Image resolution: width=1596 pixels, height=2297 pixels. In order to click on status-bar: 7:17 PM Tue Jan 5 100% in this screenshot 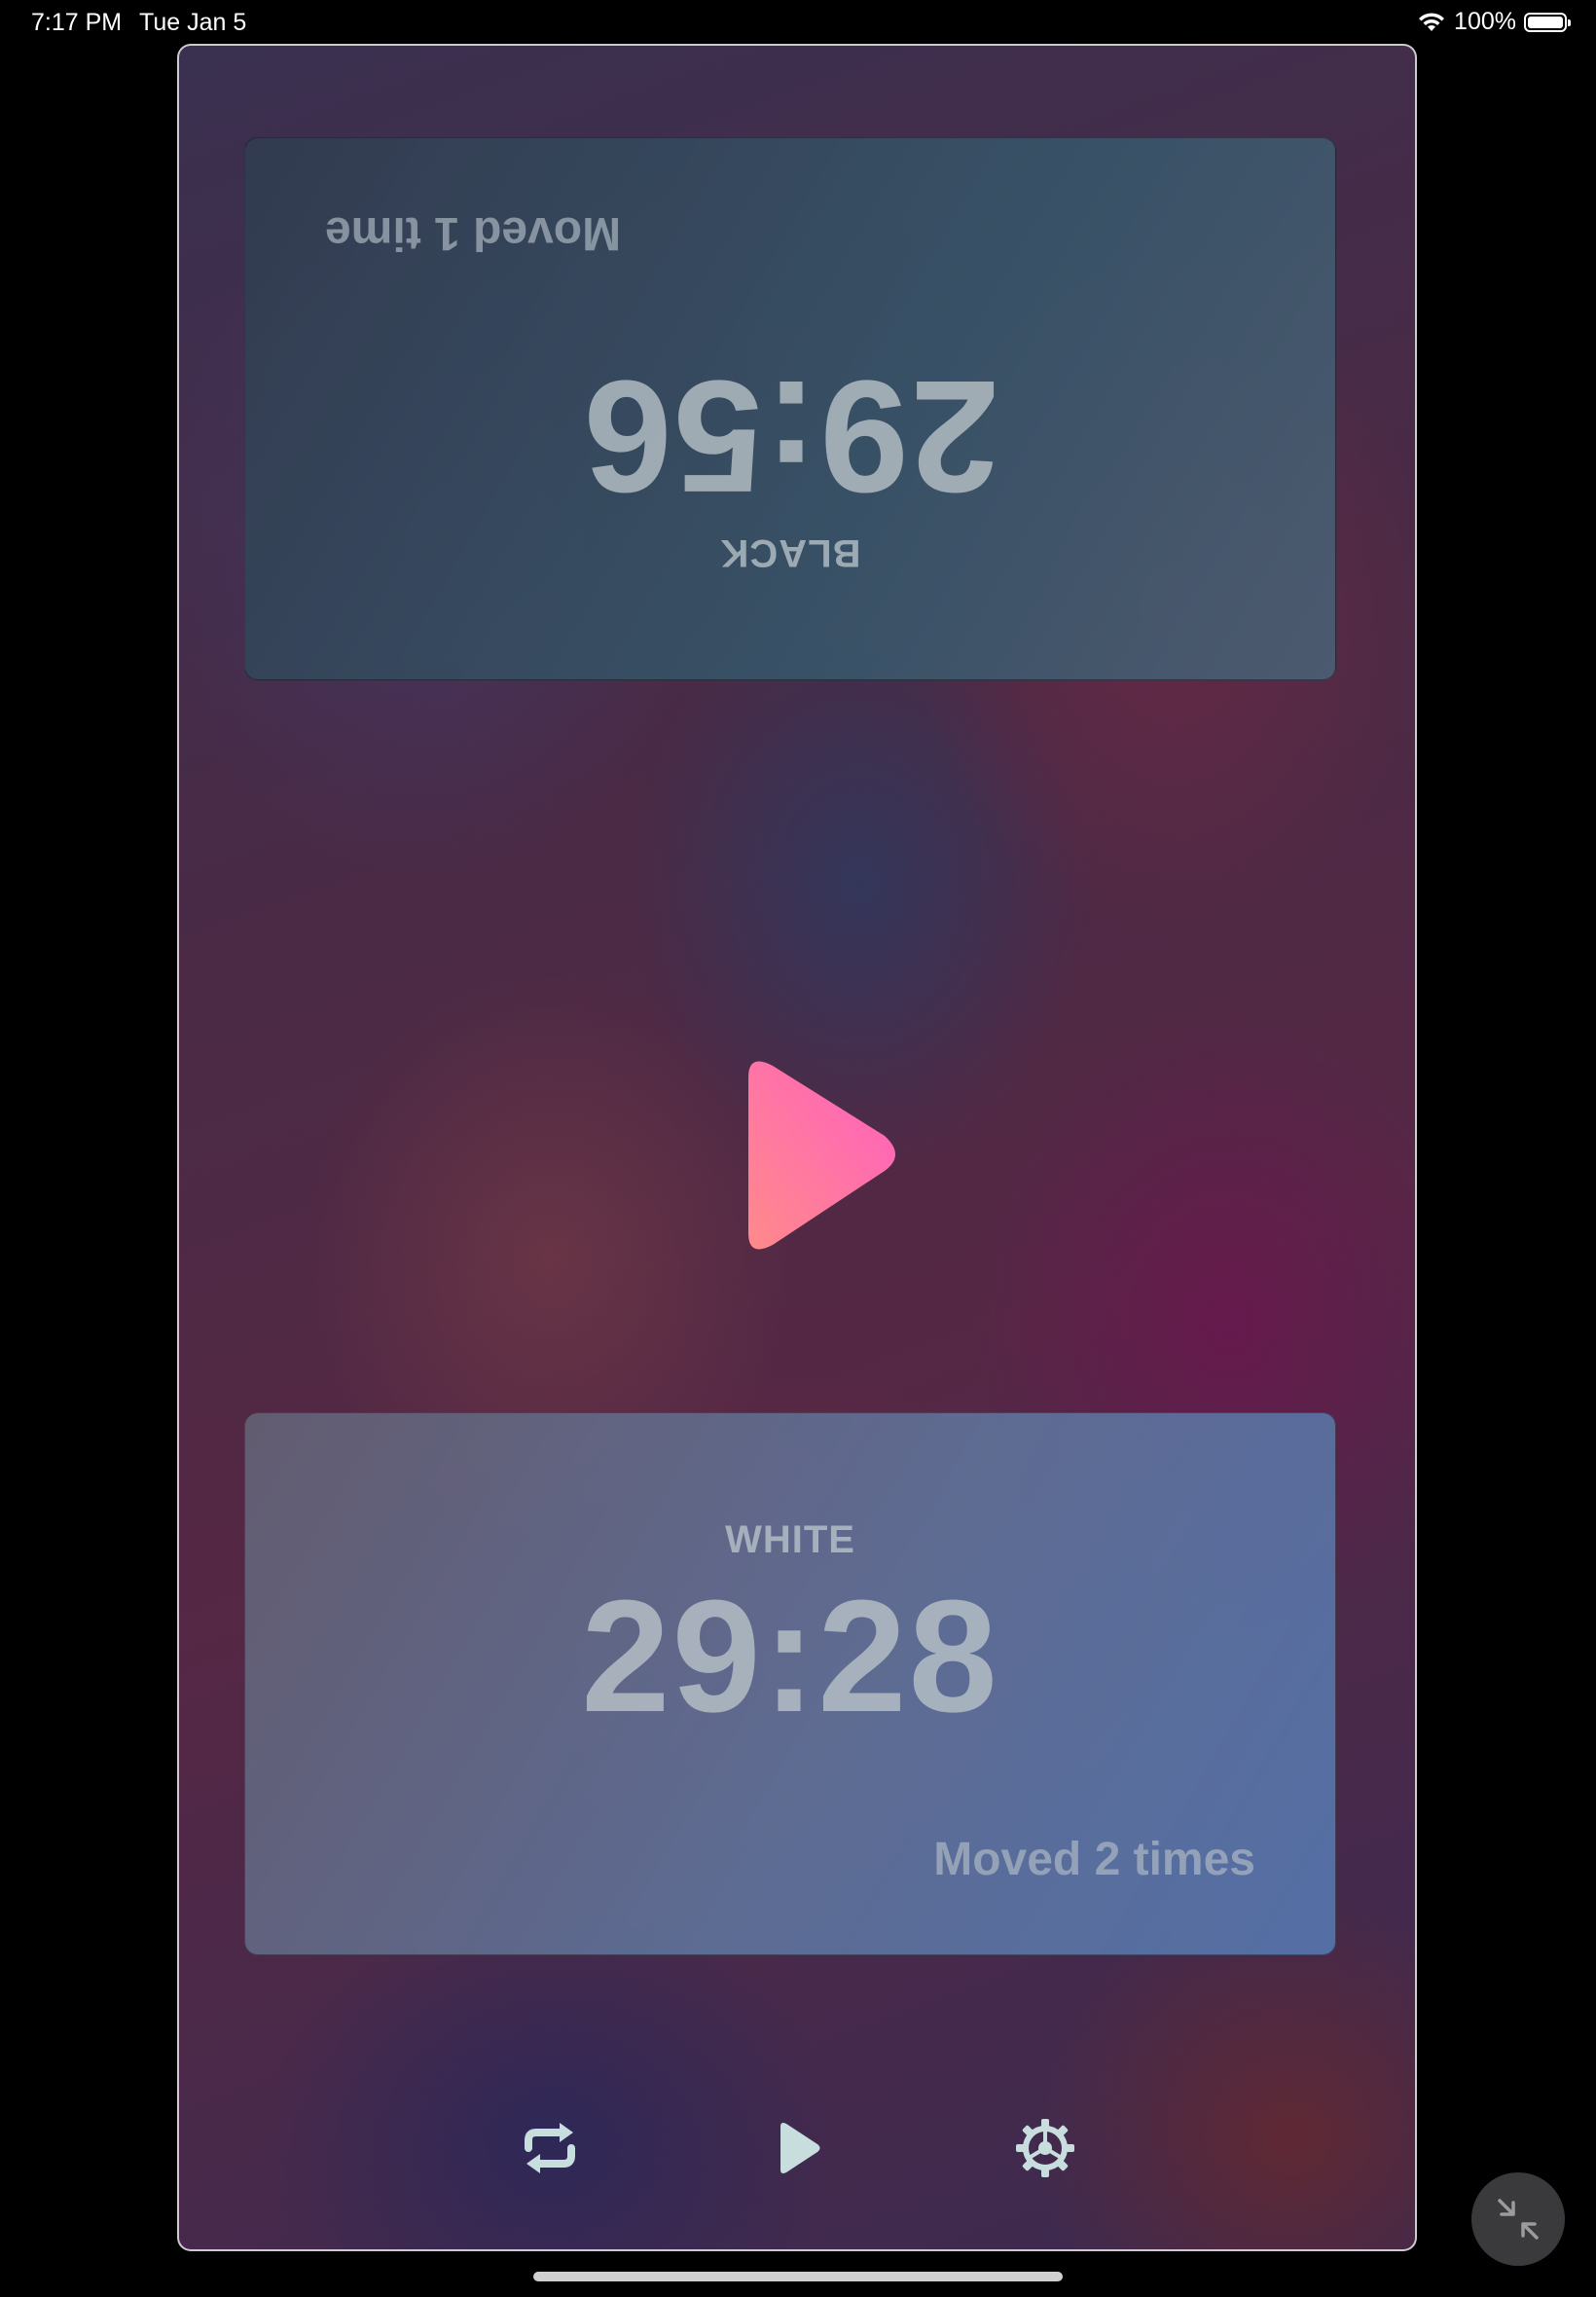, I will do `click(798, 22)`.